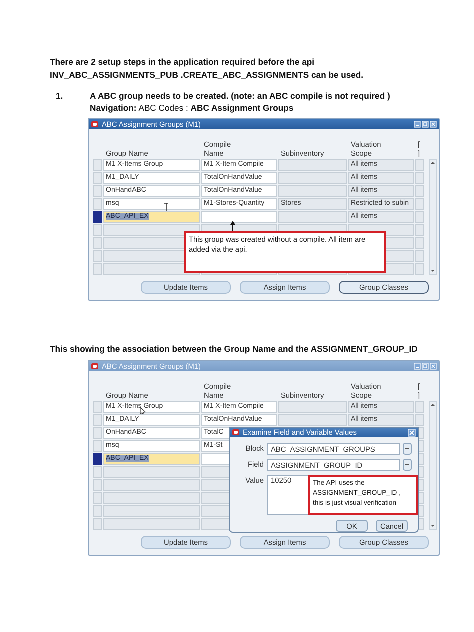  I want to click on caption-text: This showing the association between the Group Name and the ASSIGNMENT_GROUP_ID, so click(234, 349).